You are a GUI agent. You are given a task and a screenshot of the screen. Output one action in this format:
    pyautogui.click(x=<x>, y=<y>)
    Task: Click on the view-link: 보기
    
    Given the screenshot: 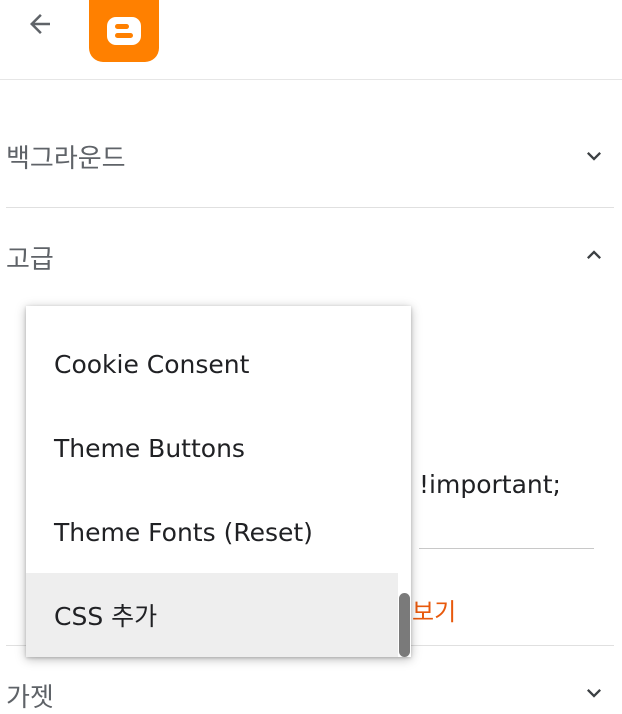 What is the action you would take?
    pyautogui.click(x=434, y=609)
    